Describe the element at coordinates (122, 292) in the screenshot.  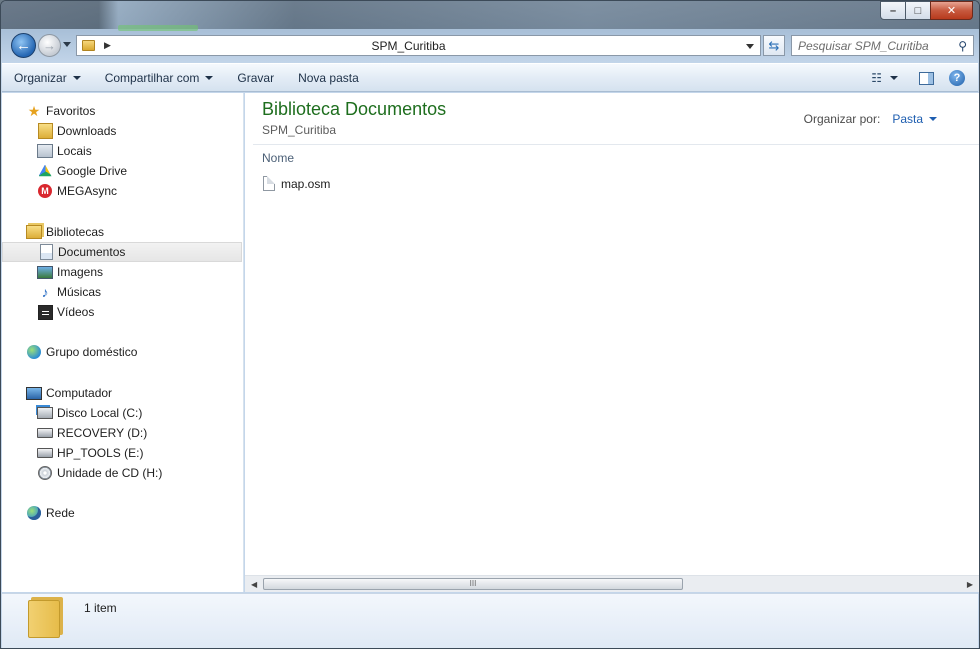
I see `nav-music: ♪ Músicas` at that location.